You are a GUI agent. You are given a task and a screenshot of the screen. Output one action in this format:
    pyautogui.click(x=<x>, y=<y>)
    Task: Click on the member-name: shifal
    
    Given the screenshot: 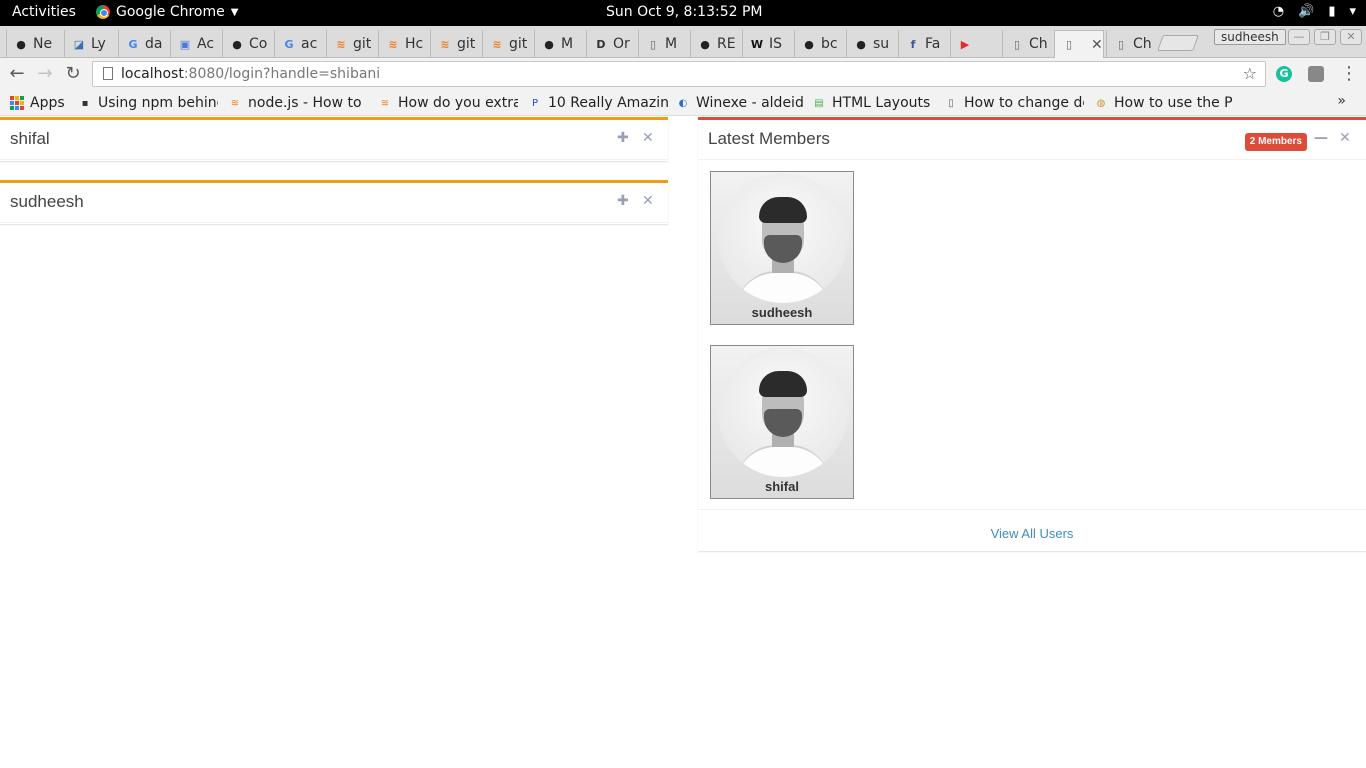 What is the action you would take?
    pyautogui.click(x=782, y=486)
    